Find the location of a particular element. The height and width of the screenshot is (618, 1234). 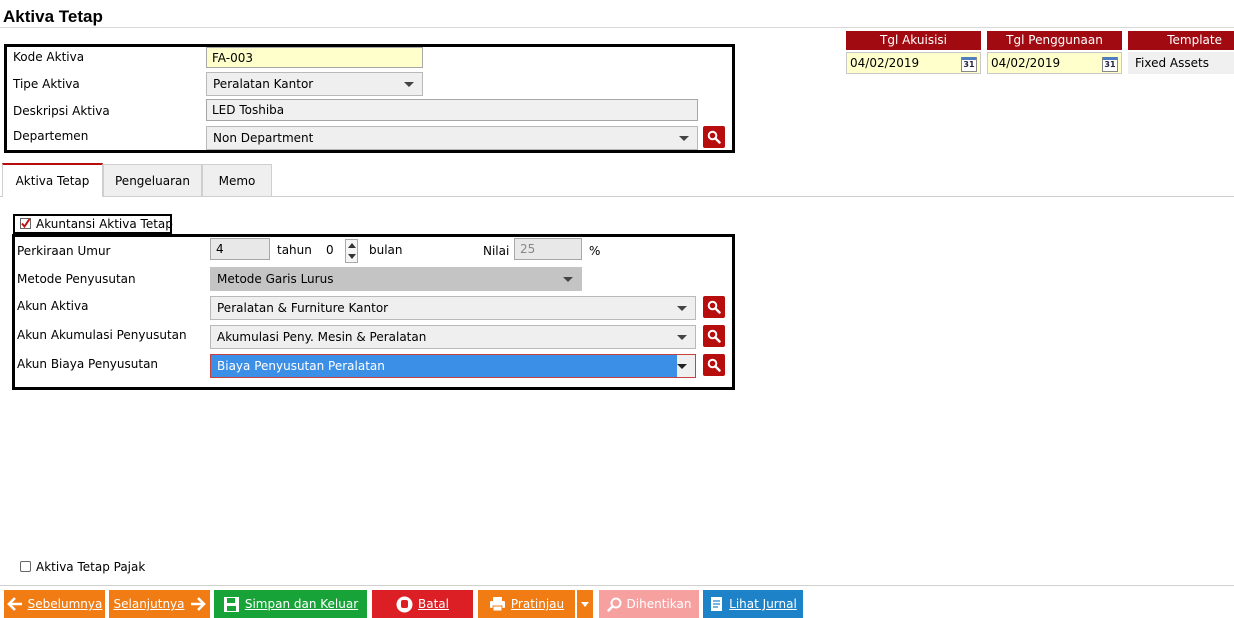

preview-button: Pratinjau is located at coordinates (526, 604).